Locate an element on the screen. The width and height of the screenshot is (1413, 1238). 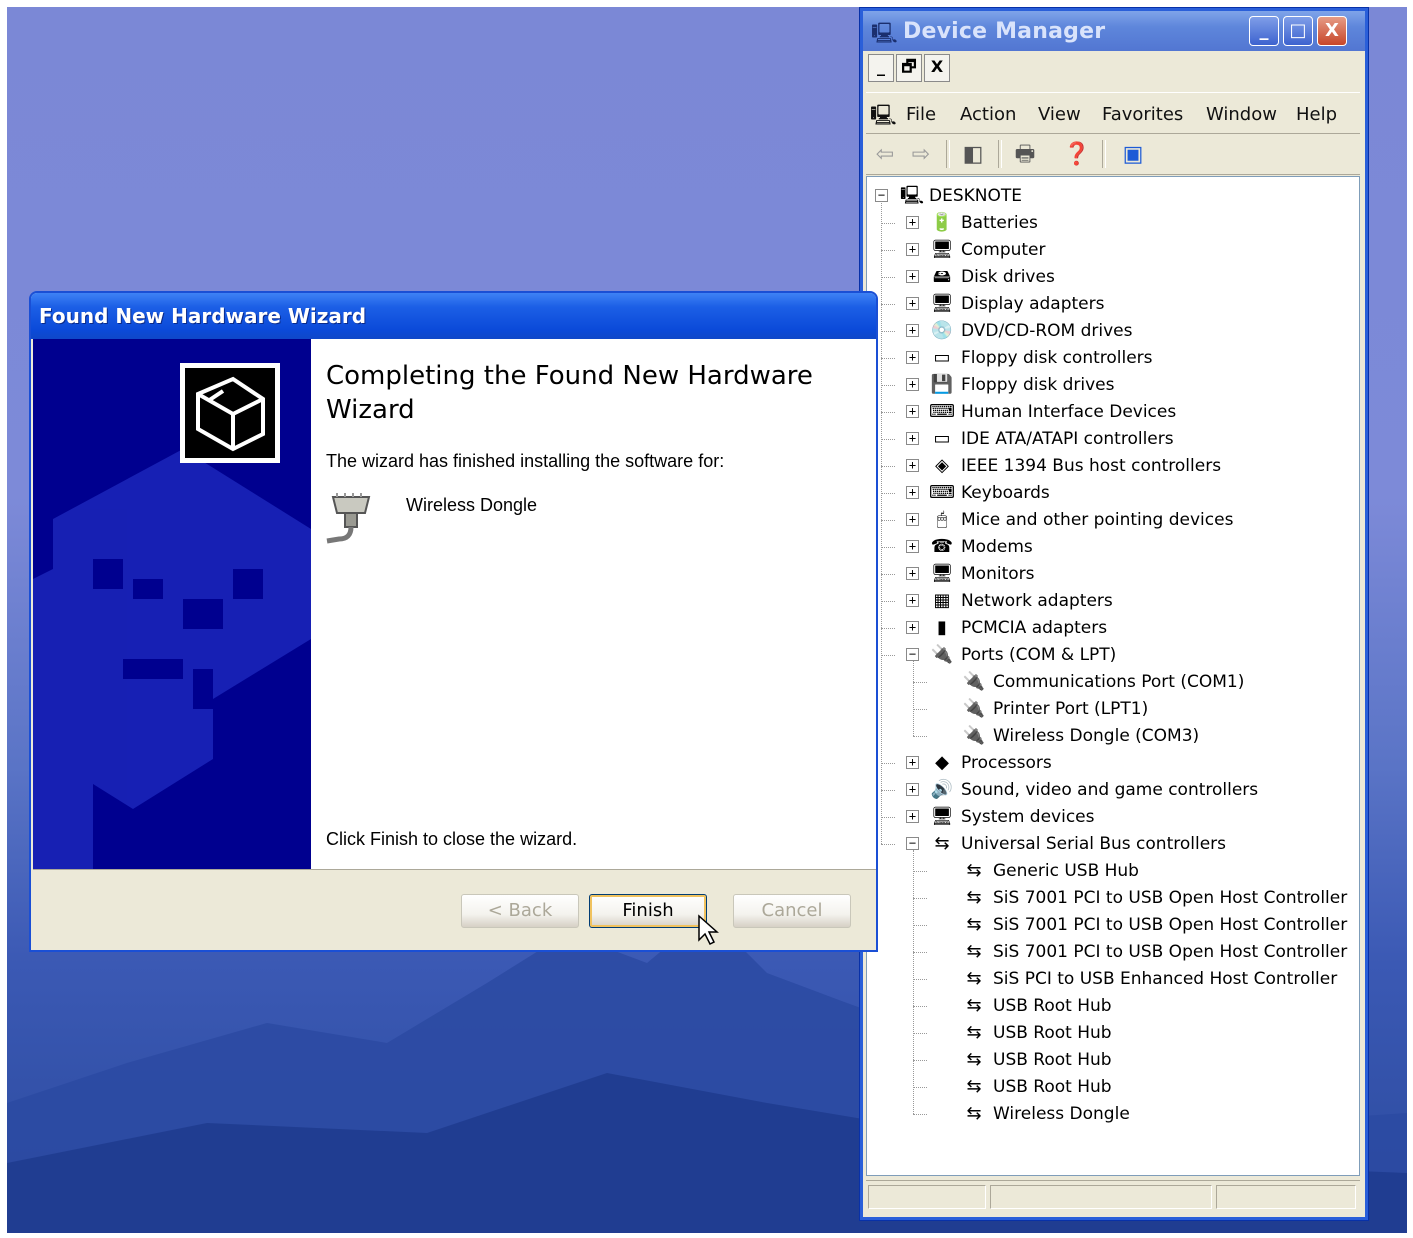
tree-category-label: Network adapters is located at coordinates (1037, 601).